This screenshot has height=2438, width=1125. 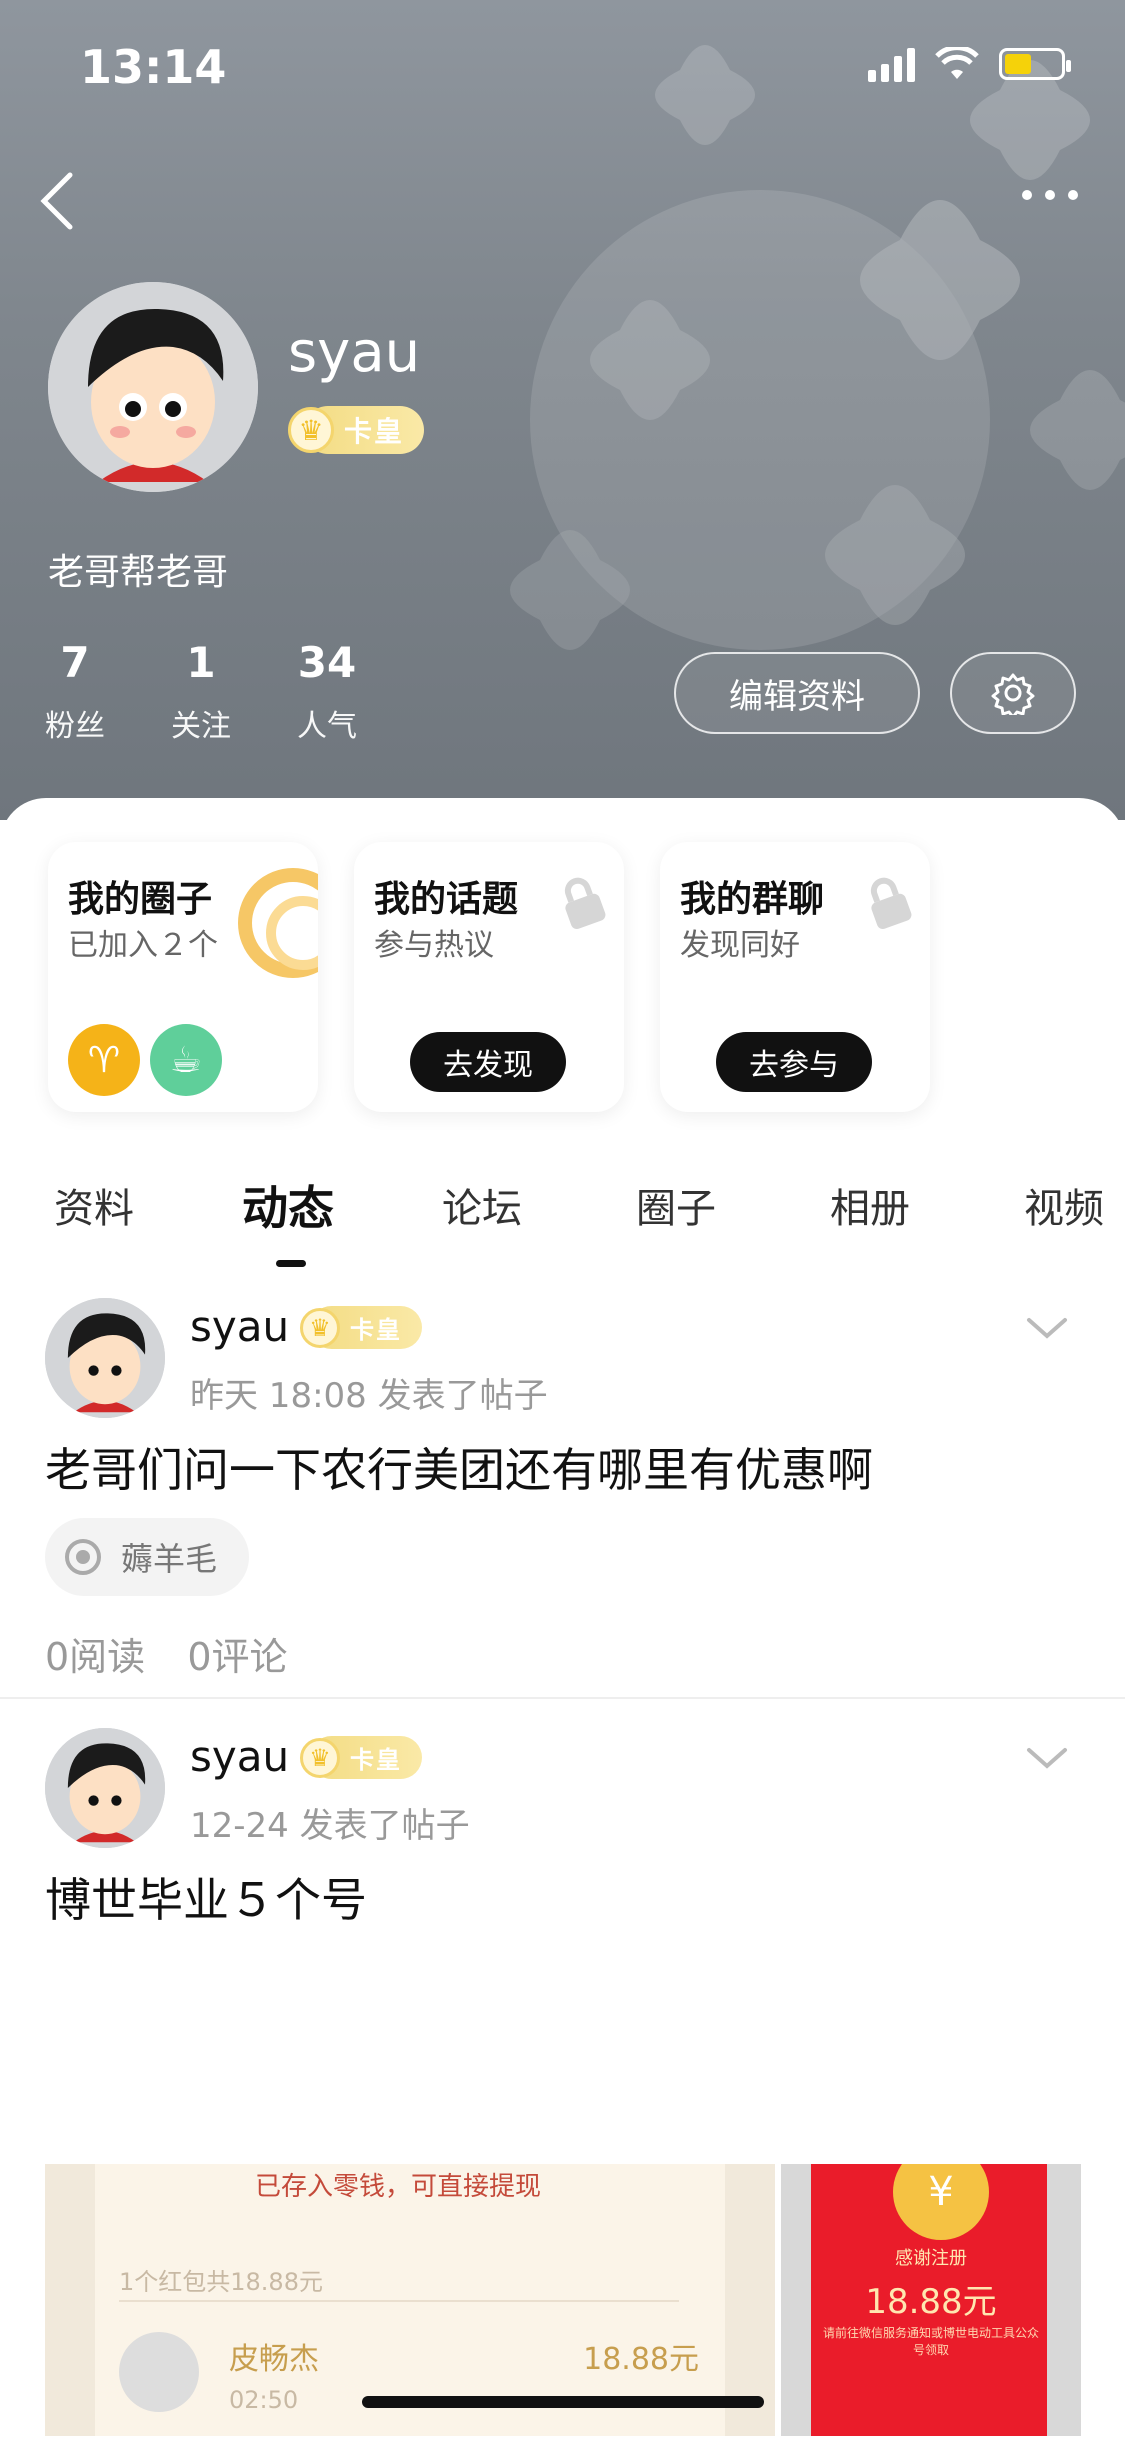 What do you see at coordinates (676, 1205) in the screenshot?
I see `tab-circles: 圈子` at bounding box center [676, 1205].